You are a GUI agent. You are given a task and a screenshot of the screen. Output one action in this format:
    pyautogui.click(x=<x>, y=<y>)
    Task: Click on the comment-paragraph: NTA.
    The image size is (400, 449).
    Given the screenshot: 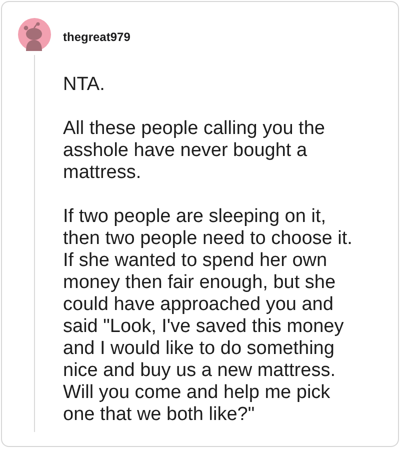 What is the action you would take?
    pyautogui.click(x=84, y=85)
    